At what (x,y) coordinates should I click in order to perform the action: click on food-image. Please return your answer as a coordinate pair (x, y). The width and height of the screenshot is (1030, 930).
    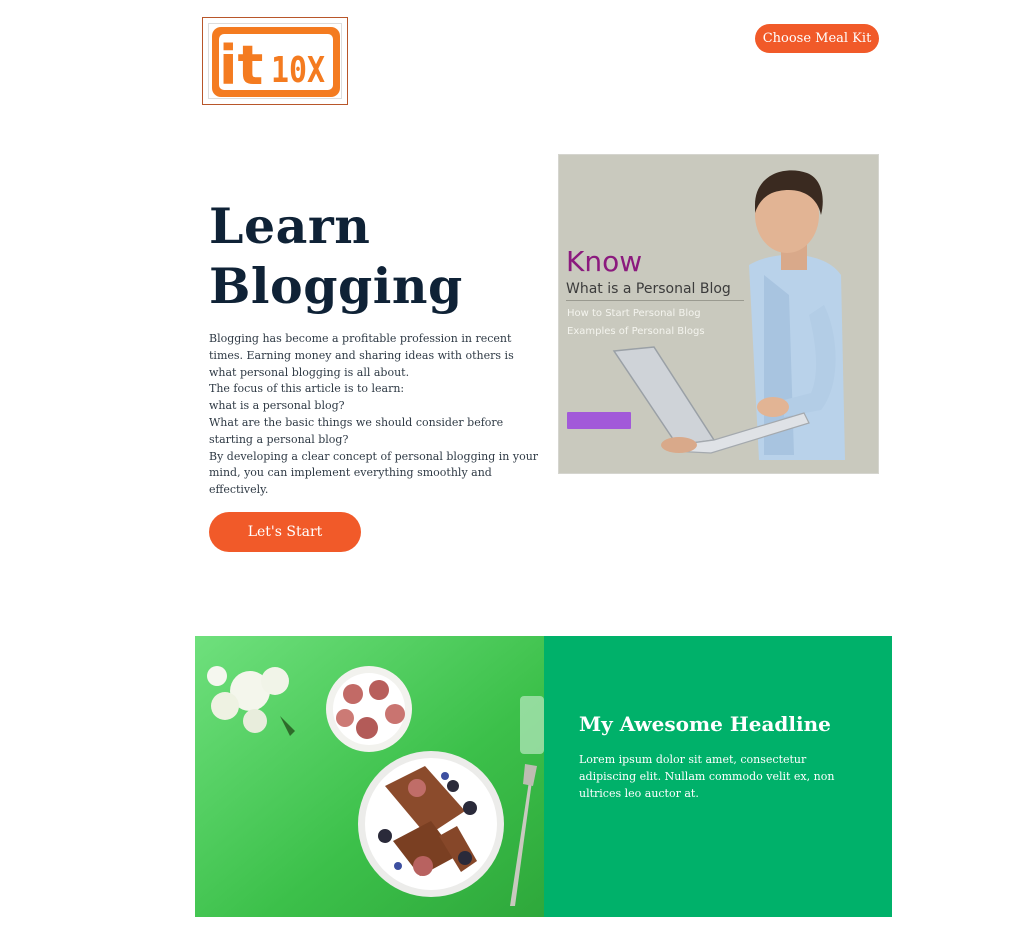
    Looking at the image, I should click on (369, 776).